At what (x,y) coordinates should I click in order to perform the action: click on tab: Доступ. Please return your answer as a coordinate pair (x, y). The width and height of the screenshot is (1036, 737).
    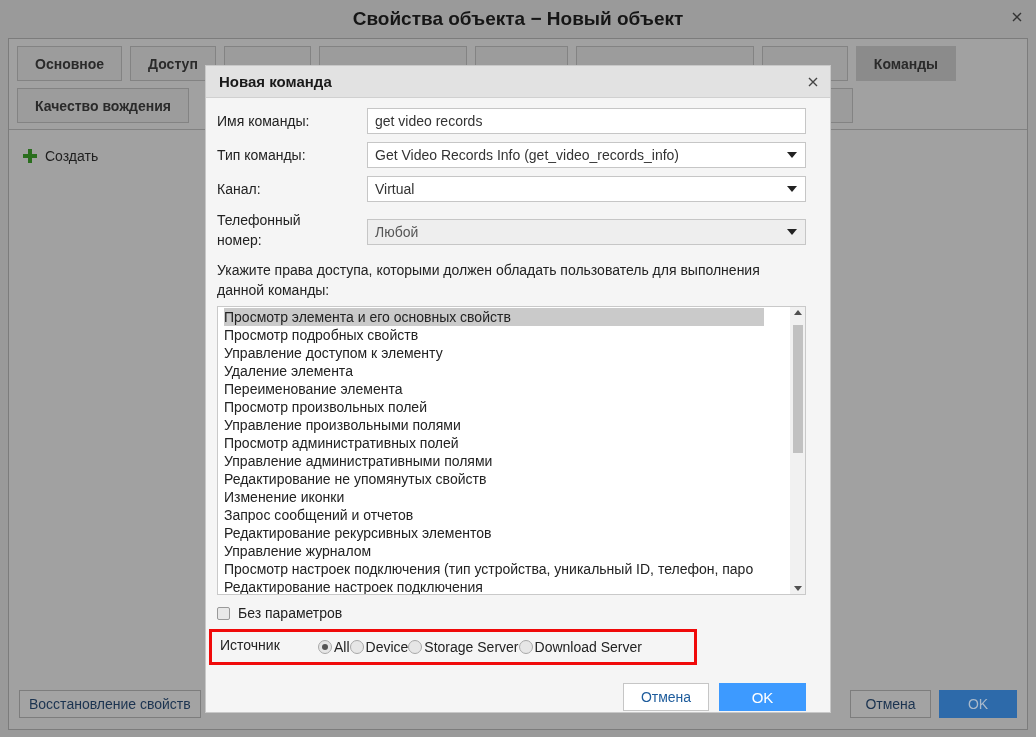
    Looking at the image, I should click on (173, 63).